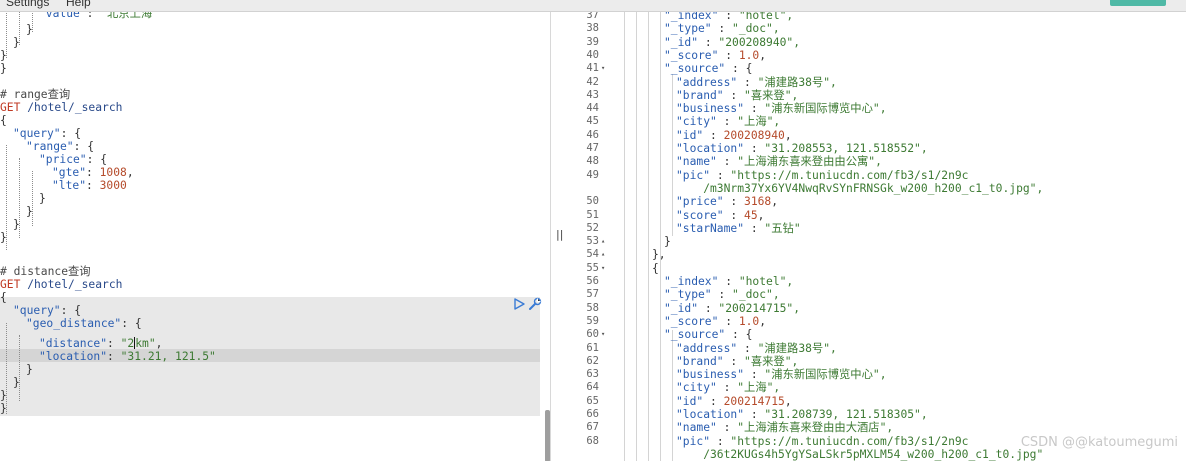  What do you see at coordinates (84, 323) in the screenshot?
I see `editor-line: "geo_distance": {` at bounding box center [84, 323].